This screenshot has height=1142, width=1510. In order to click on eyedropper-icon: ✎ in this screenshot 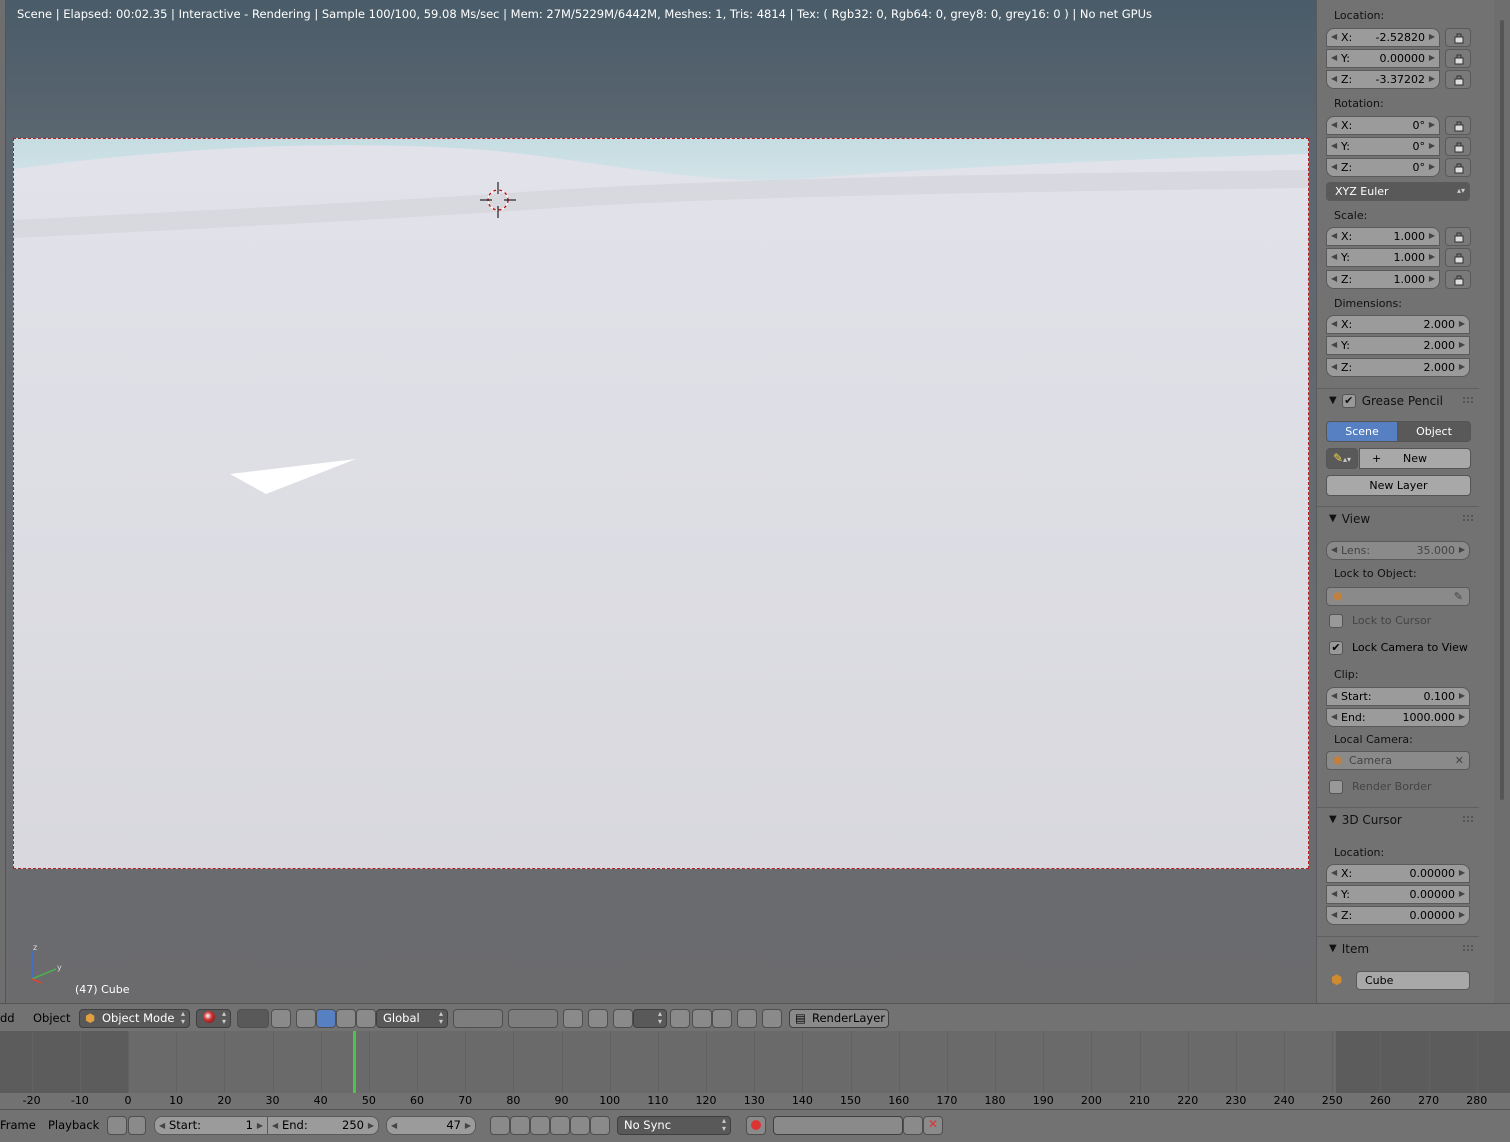, I will do `click(1458, 596)`.